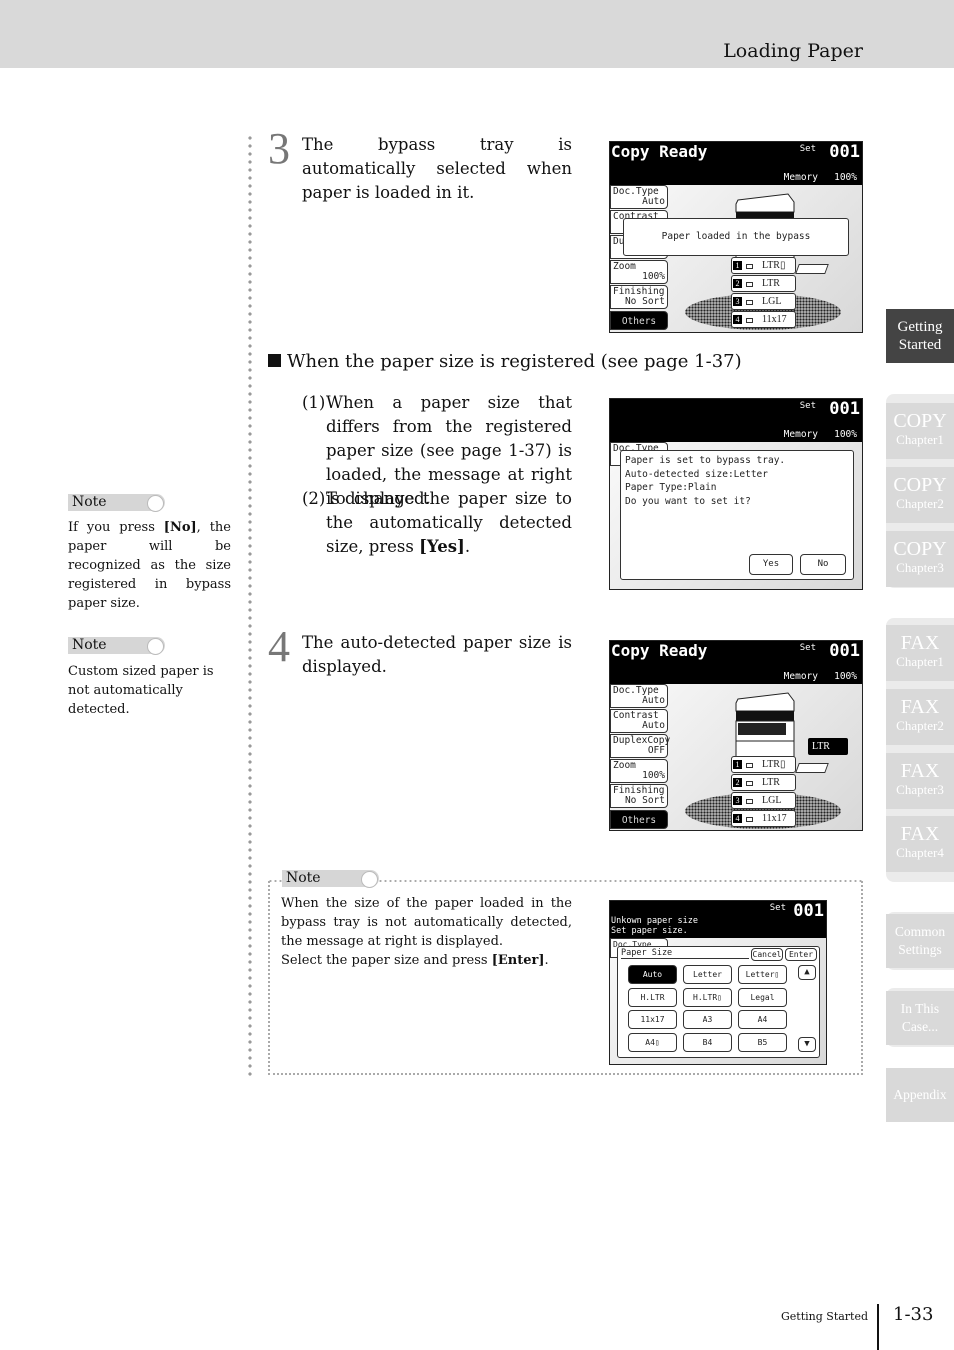 Image resolution: width=954 pixels, height=1350 pixels. I want to click on item-number: (2), so click(314, 498).